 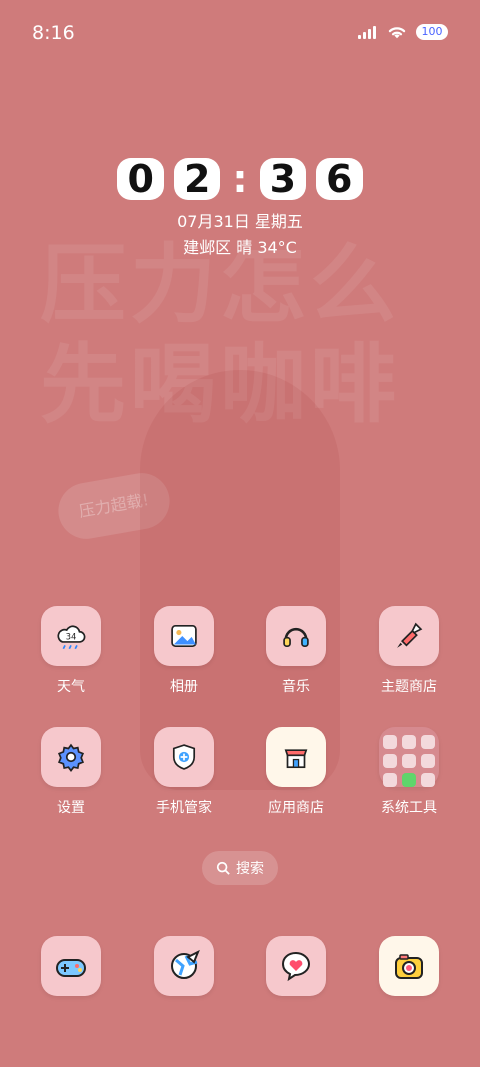 I want to click on dock-messages, so click(x=296, y=966).